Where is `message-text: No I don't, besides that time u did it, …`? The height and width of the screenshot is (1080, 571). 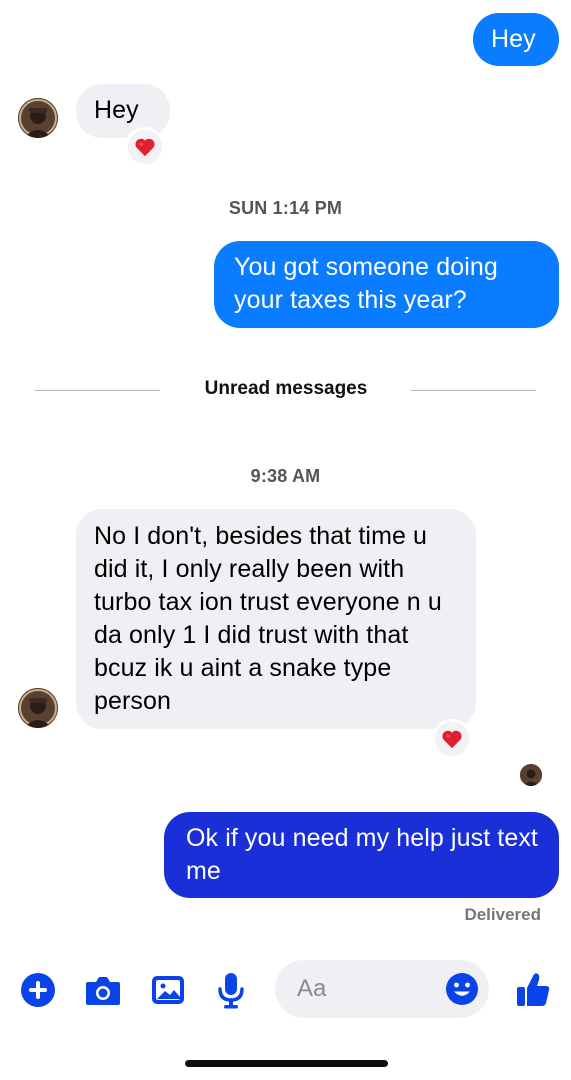
message-text: No I don't, besides that time u did it, … is located at coordinates (268, 618).